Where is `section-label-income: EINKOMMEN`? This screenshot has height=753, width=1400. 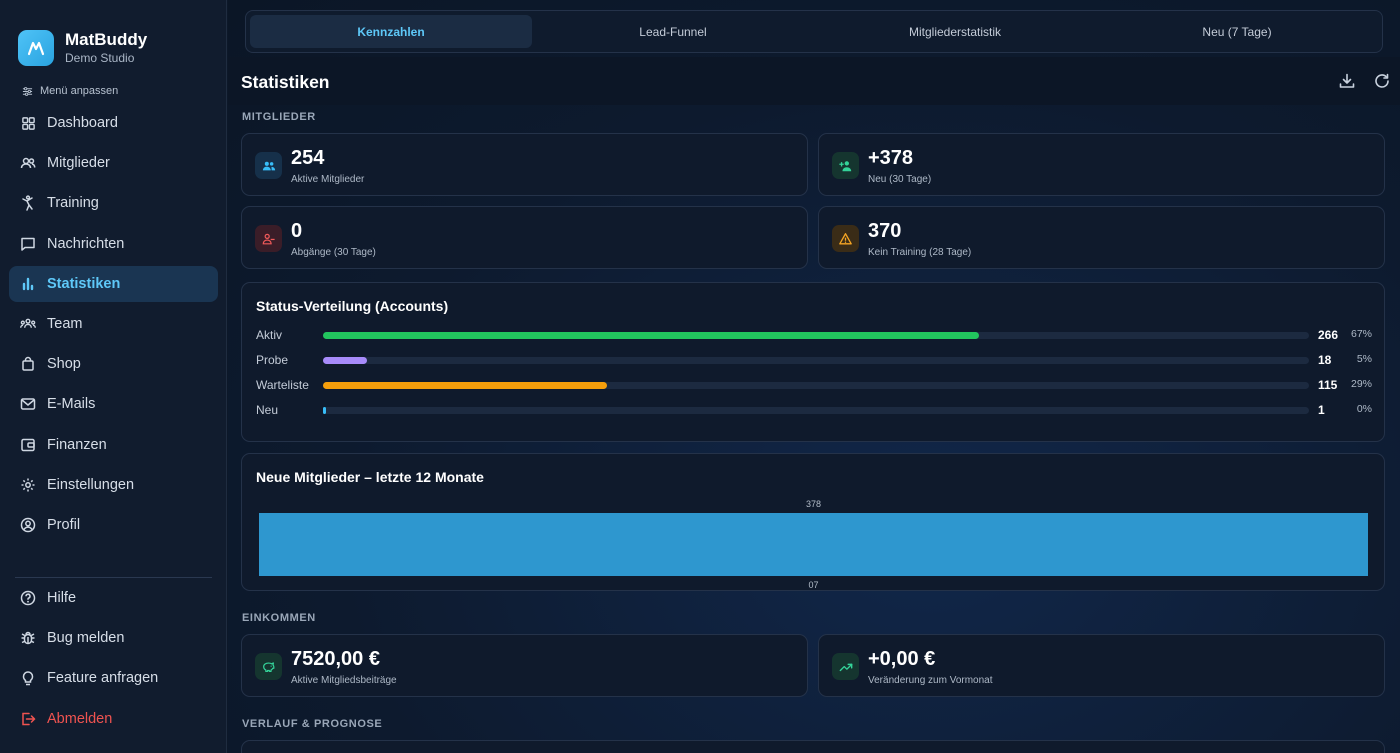 section-label-income: EINKOMMEN is located at coordinates (279, 618).